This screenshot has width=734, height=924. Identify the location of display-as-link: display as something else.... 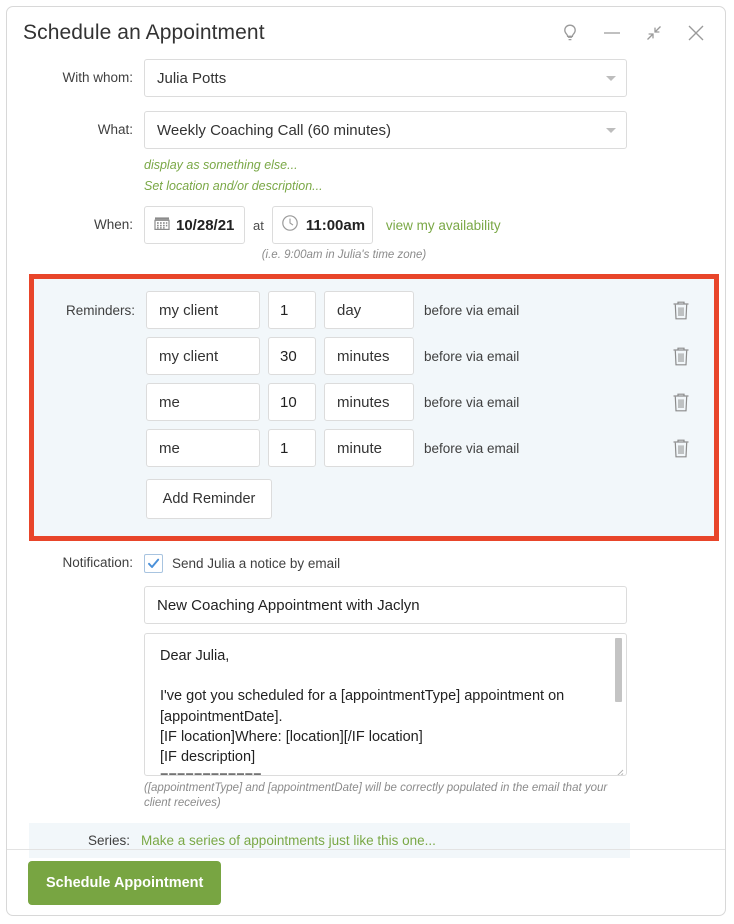
(434, 165).